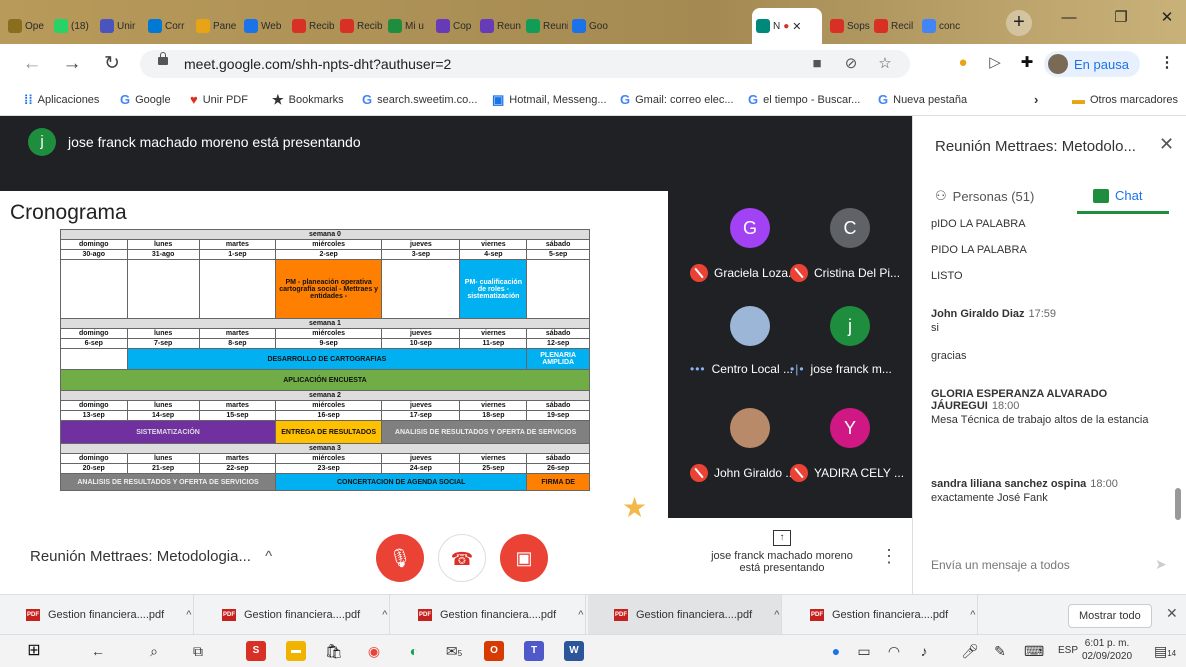  What do you see at coordinates (414, 651) in the screenshot?
I see `edge-icon: ◐` at bounding box center [414, 651].